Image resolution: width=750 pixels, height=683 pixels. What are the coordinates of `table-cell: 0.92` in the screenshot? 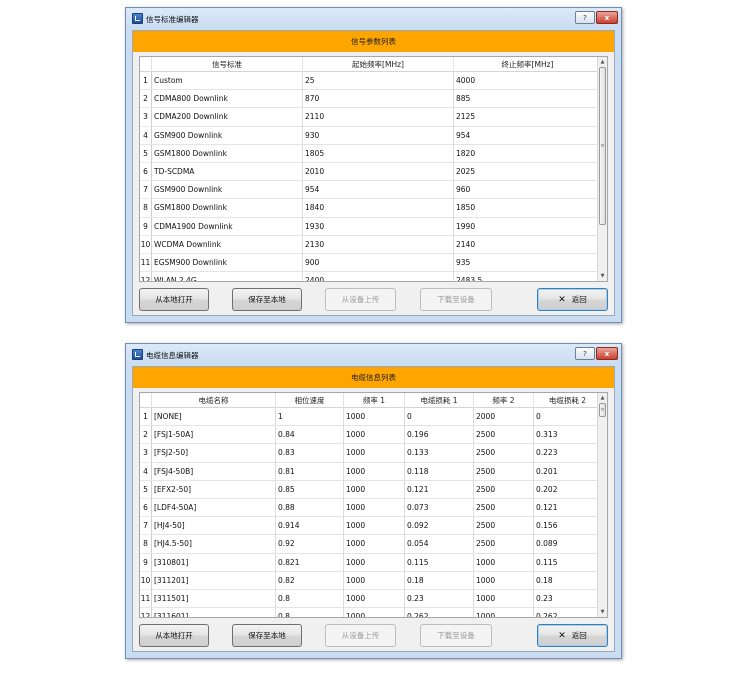 It's located at (310, 544).